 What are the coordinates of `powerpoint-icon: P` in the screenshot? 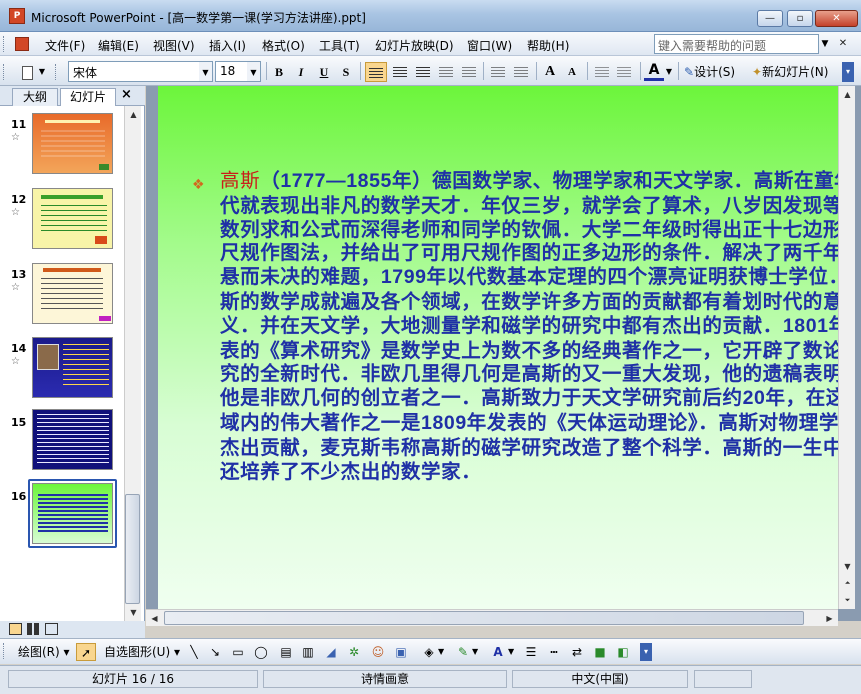 It's located at (17, 16).